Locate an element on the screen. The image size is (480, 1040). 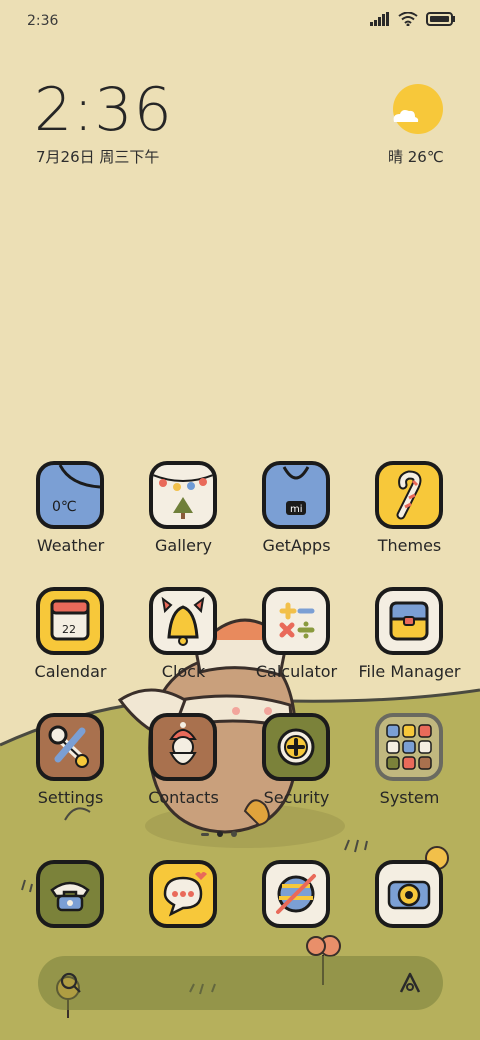
dock-phone is located at coordinates (70, 915).